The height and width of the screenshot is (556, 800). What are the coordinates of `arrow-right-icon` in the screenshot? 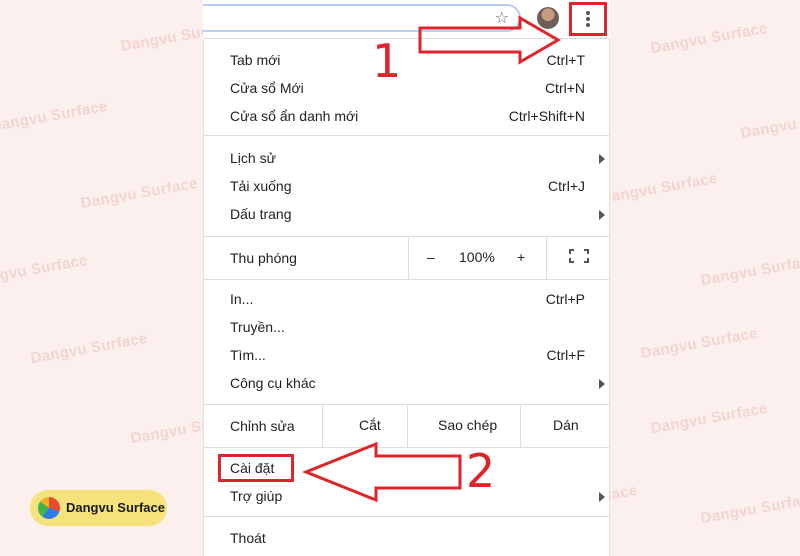 It's located at (489, 40).